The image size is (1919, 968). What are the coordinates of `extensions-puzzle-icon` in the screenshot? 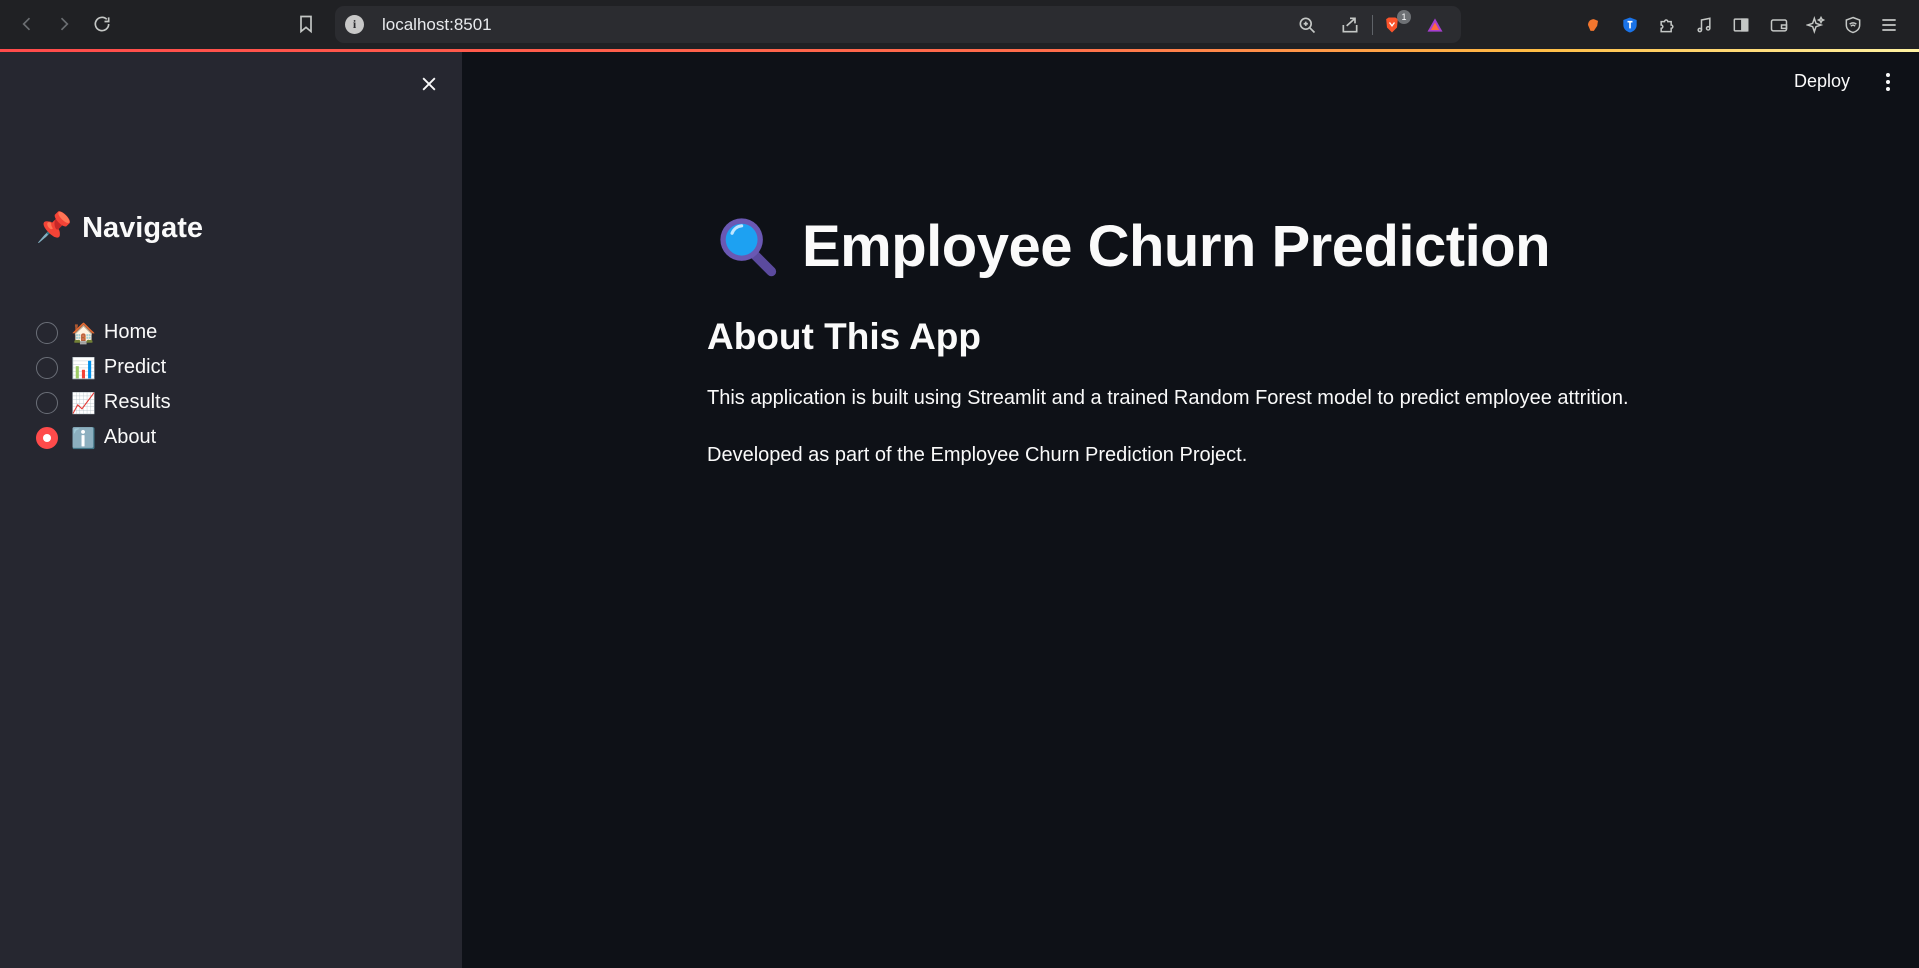 It's located at (1667, 25).